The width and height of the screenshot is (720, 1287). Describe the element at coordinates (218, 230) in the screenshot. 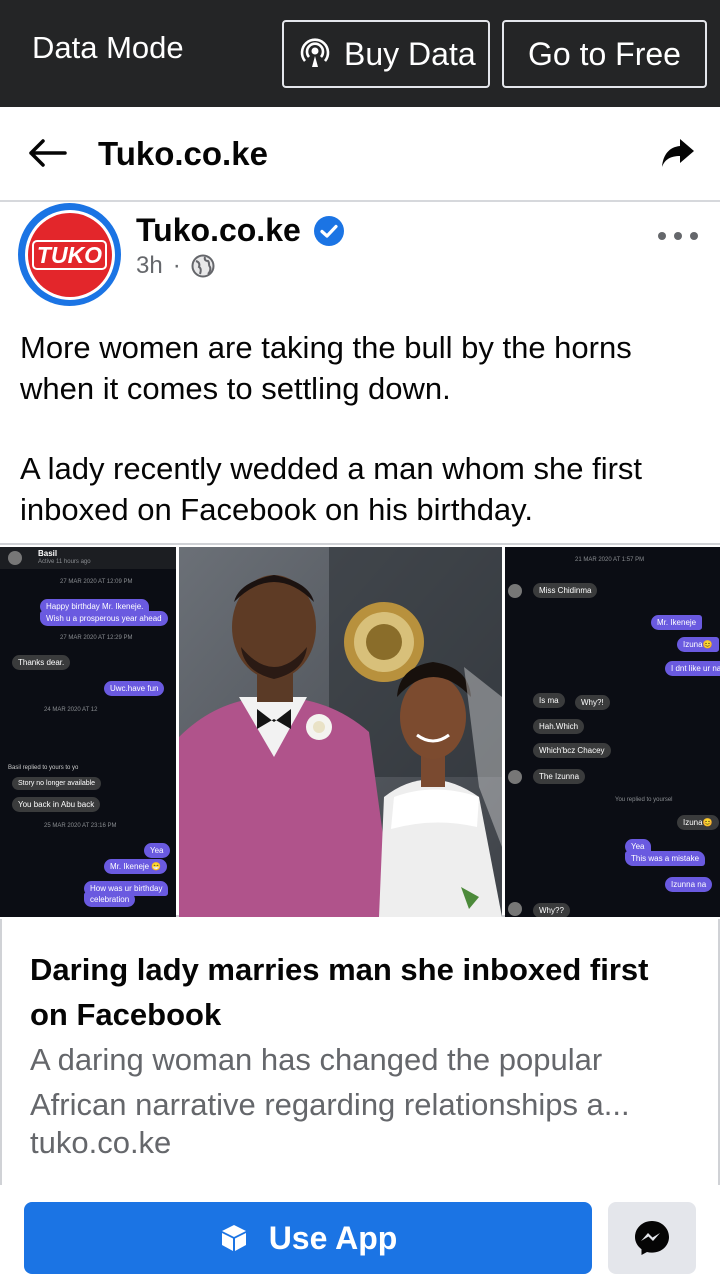

I see `page-name-text: Tuko.co.ke` at that location.